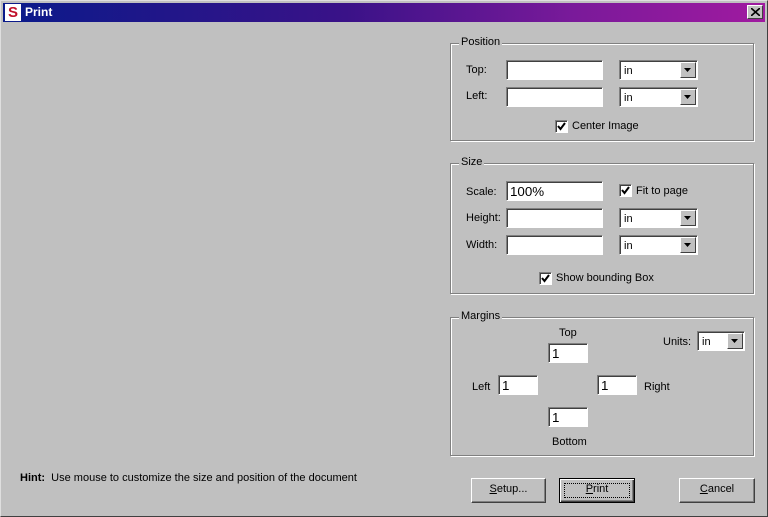  What do you see at coordinates (481, 192) in the screenshot?
I see `scale-label: Scale:` at bounding box center [481, 192].